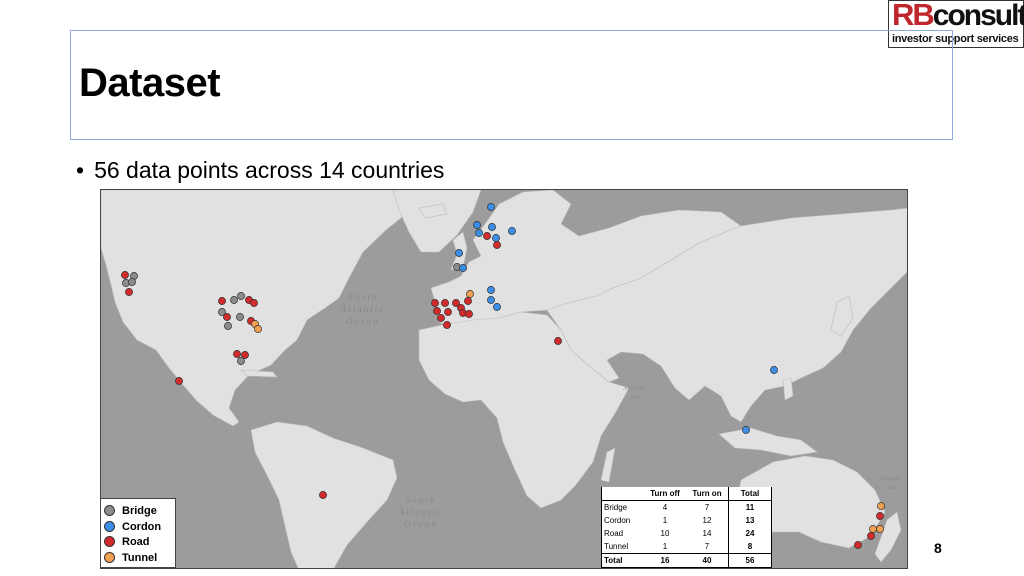 This screenshot has height=576, width=1024. I want to click on legend-item-road: Road, so click(127, 541).